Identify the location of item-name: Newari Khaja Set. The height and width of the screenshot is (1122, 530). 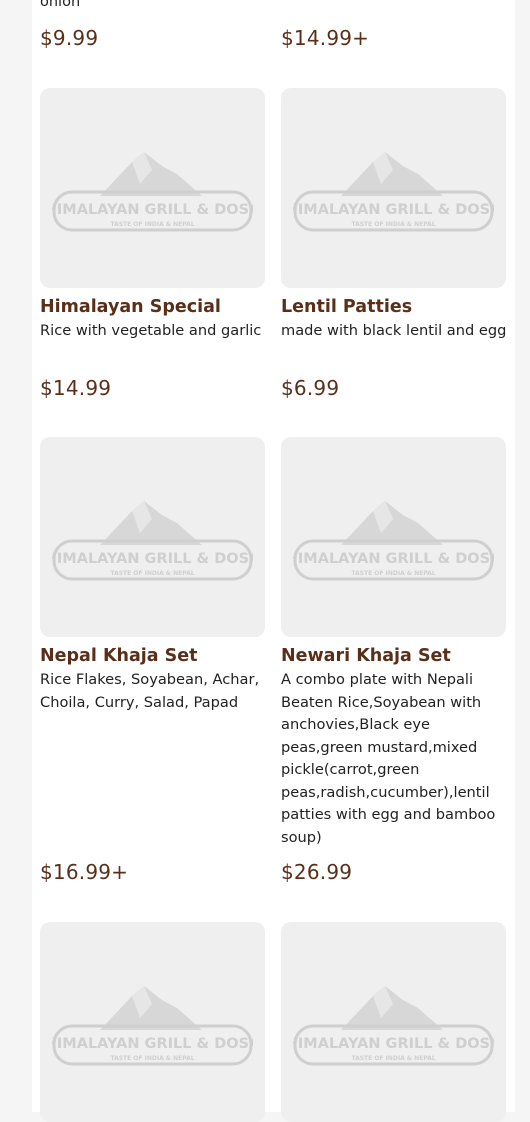
(366, 656).